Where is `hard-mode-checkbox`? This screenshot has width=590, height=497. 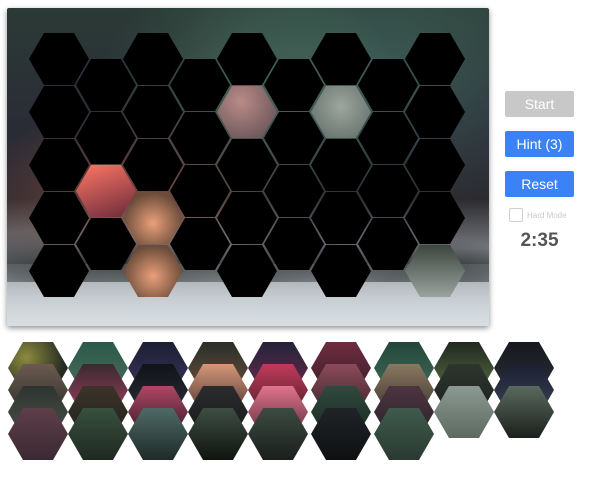 hard-mode-checkbox is located at coordinates (516, 215).